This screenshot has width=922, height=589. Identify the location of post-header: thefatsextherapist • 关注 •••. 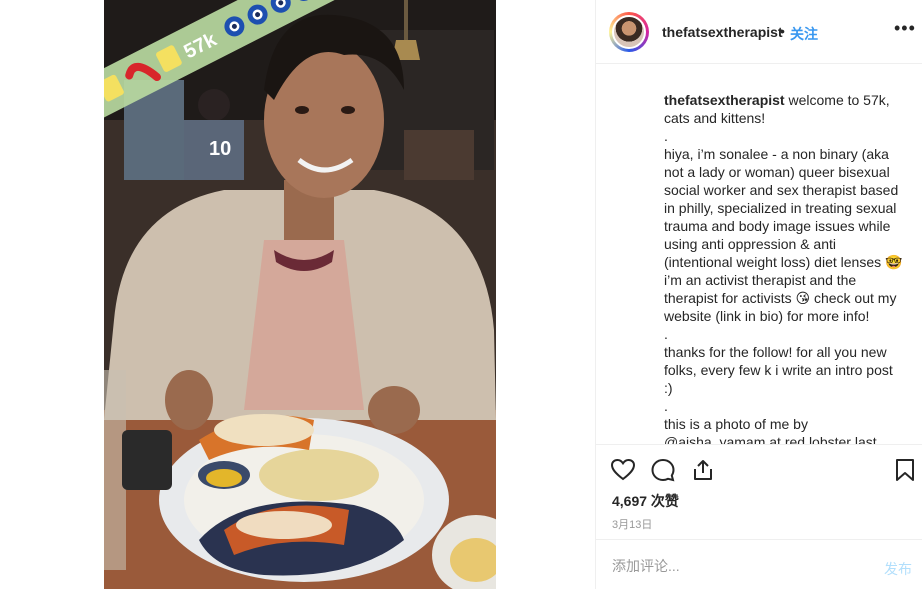
(759, 32).